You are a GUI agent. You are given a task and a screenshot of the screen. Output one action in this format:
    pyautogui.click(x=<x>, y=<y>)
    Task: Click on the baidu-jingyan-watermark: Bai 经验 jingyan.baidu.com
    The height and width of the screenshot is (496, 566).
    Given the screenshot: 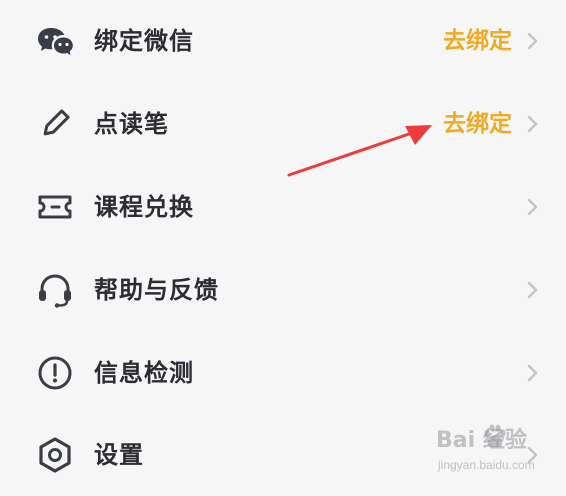 What is the action you would take?
    pyautogui.click(x=499, y=452)
    